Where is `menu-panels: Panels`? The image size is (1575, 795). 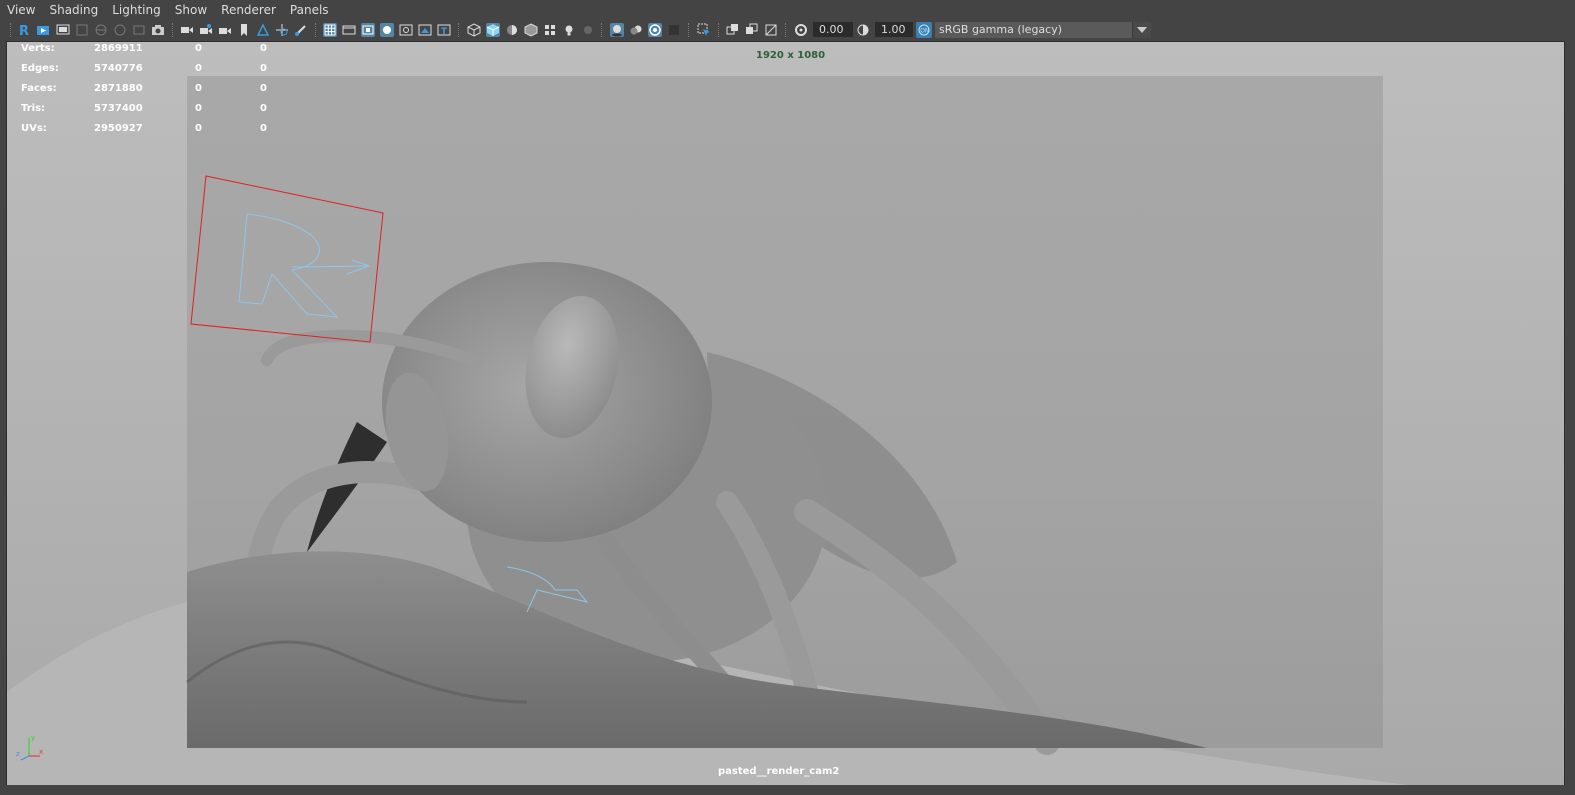 menu-panels: Panels is located at coordinates (309, 10).